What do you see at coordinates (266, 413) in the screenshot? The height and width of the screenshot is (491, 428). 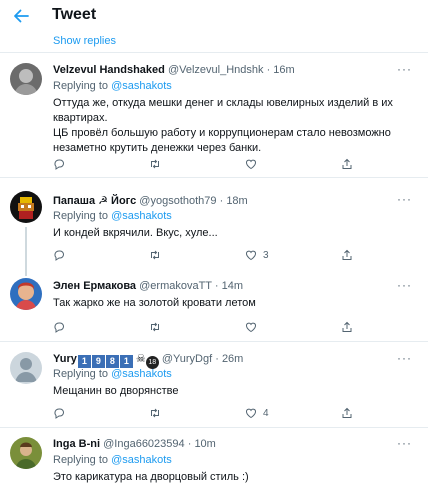 I see `like-count: 4` at bounding box center [266, 413].